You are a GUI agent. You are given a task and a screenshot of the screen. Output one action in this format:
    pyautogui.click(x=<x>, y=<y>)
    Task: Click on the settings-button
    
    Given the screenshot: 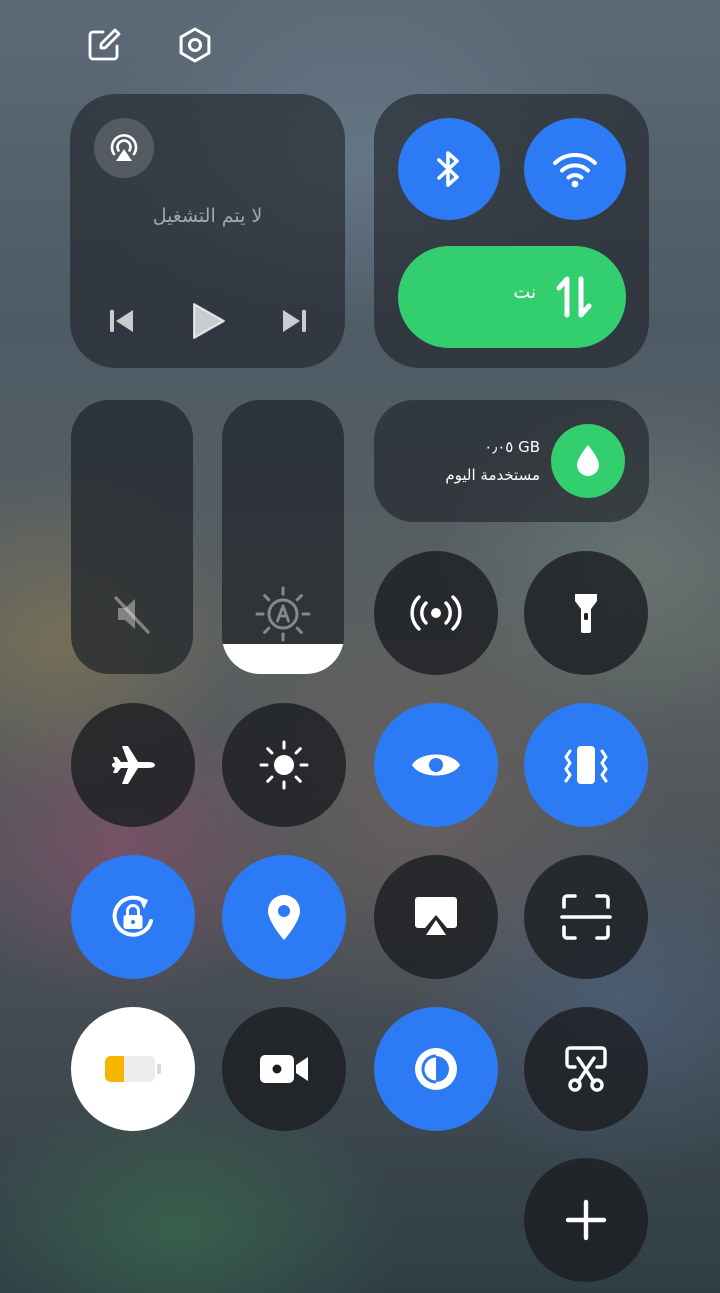 What is the action you would take?
    pyautogui.click(x=195, y=45)
    